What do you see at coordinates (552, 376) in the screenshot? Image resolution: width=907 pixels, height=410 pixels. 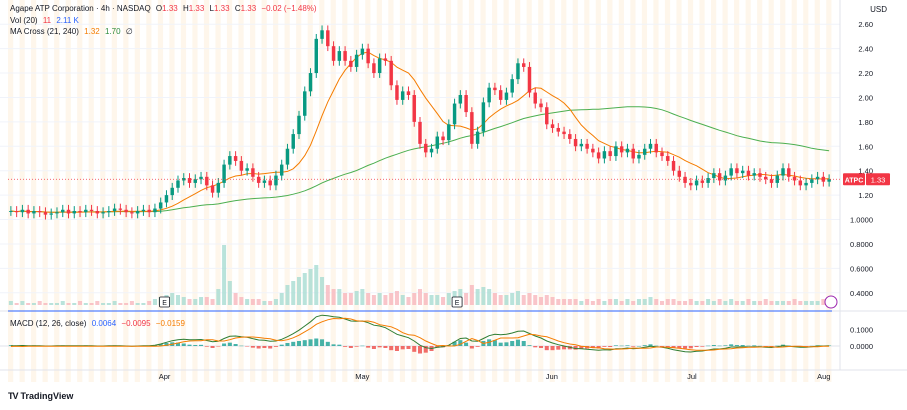 I see `time-tick-label: Jun` at bounding box center [552, 376].